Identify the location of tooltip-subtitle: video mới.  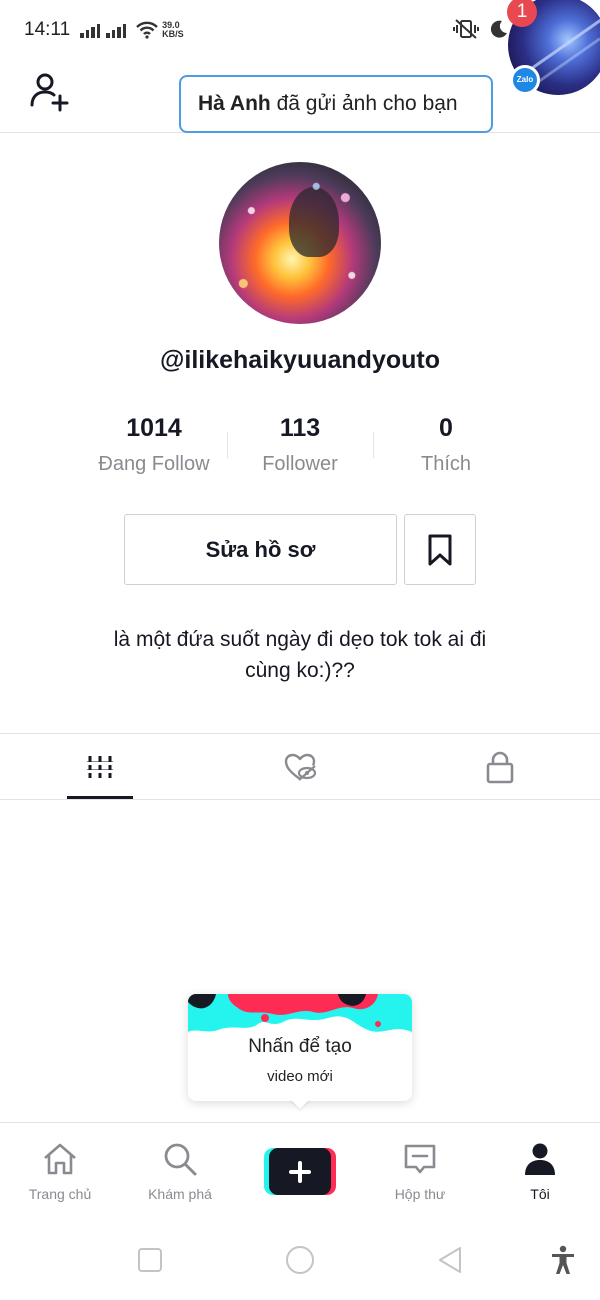
(300, 1076).